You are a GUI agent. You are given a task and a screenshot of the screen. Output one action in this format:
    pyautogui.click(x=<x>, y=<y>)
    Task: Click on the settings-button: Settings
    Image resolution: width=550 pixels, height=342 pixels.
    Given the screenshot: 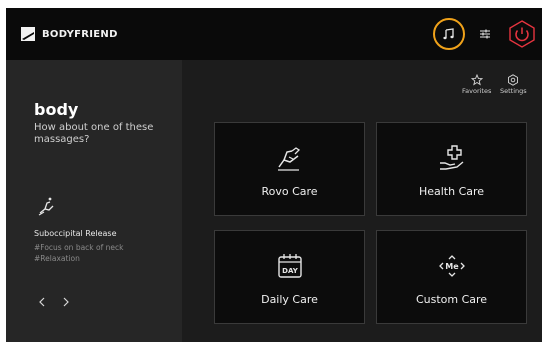 What is the action you would take?
    pyautogui.click(x=513, y=84)
    